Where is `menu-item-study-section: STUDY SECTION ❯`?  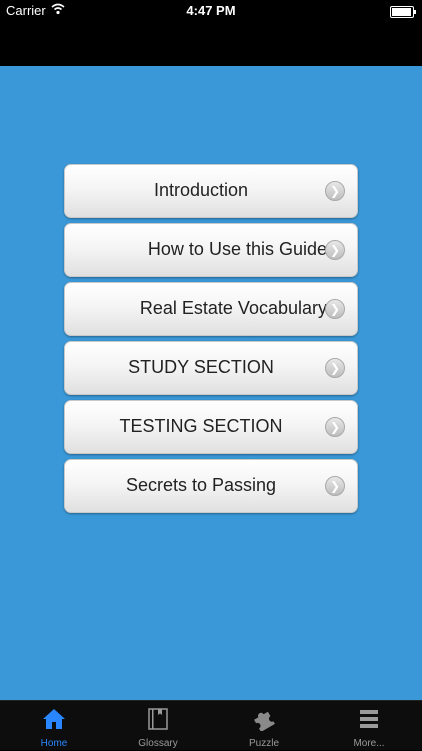 menu-item-study-section: STUDY SECTION ❯ is located at coordinates (211, 368).